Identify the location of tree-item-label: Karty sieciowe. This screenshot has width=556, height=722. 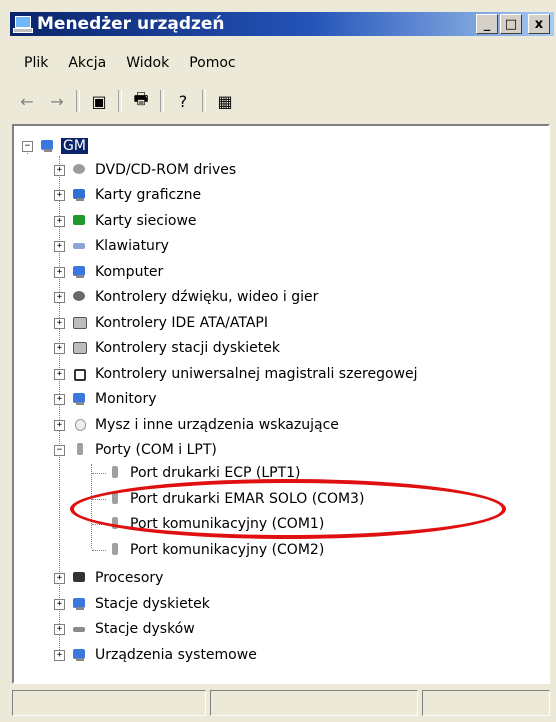
(146, 221).